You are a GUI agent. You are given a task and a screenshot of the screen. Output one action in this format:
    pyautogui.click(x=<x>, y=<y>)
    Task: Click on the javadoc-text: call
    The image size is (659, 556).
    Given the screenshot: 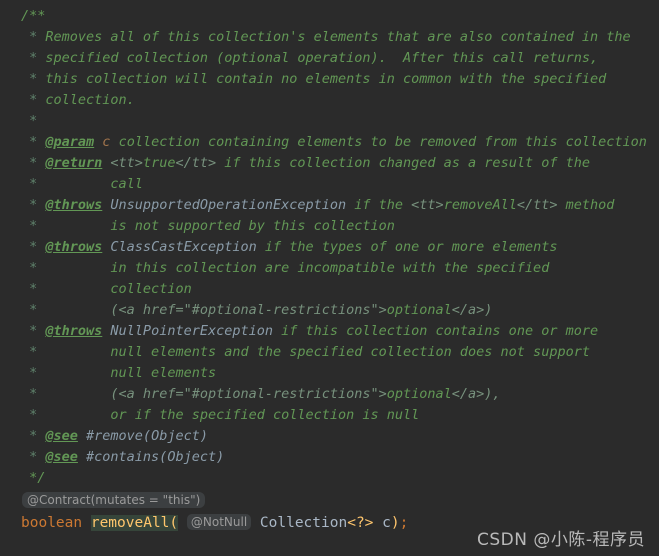 What is the action you would take?
    pyautogui.click(x=126, y=184)
    